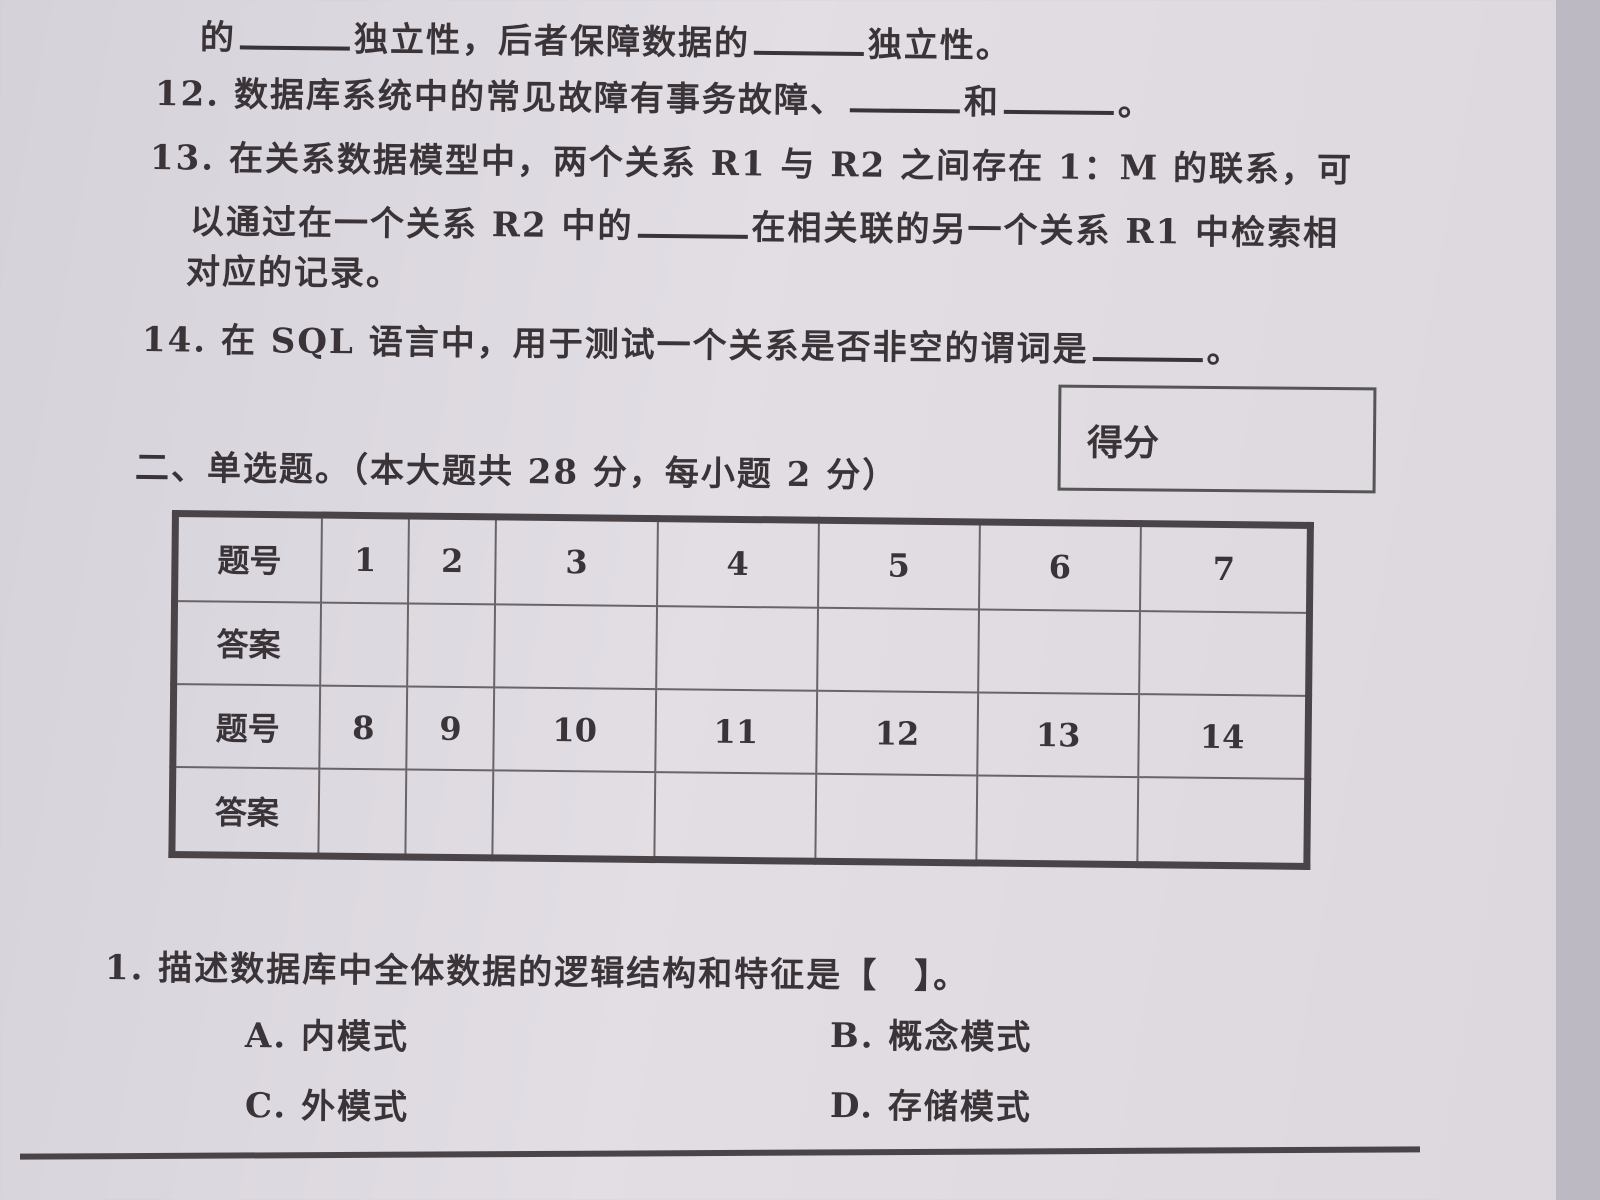  Describe the element at coordinates (898, 565) in the screenshot. I see `question-number: 5` at that location.